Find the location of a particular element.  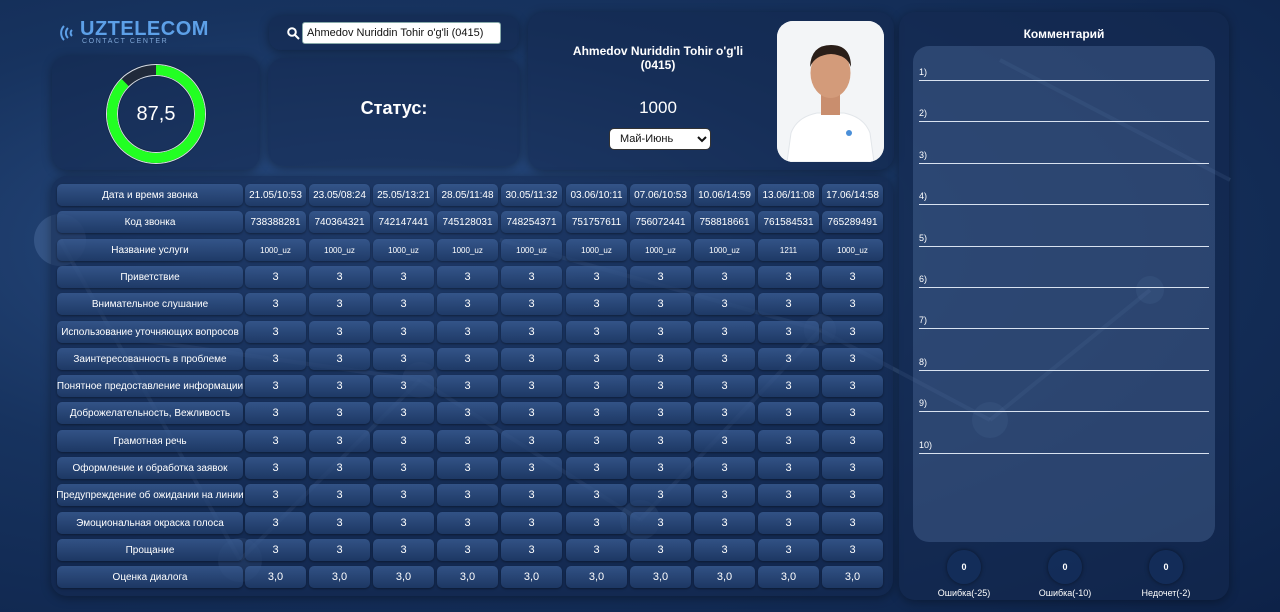

table-cell: 758818661 is located at coordinates (724, 222).